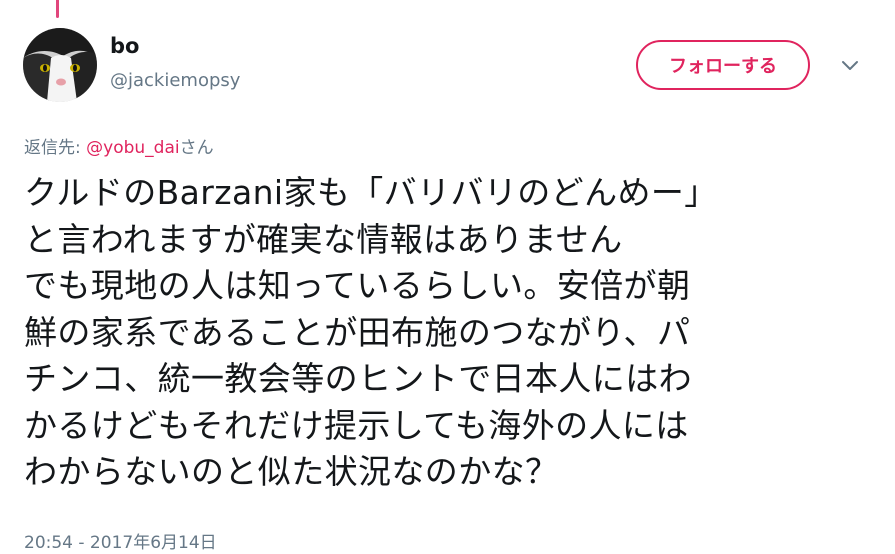 This screenshot has width=895, height=554. What do you see at coordinates (850, 66) in the screenshot?
I see `chevron-down-icon` at bounding box center [850, 66].